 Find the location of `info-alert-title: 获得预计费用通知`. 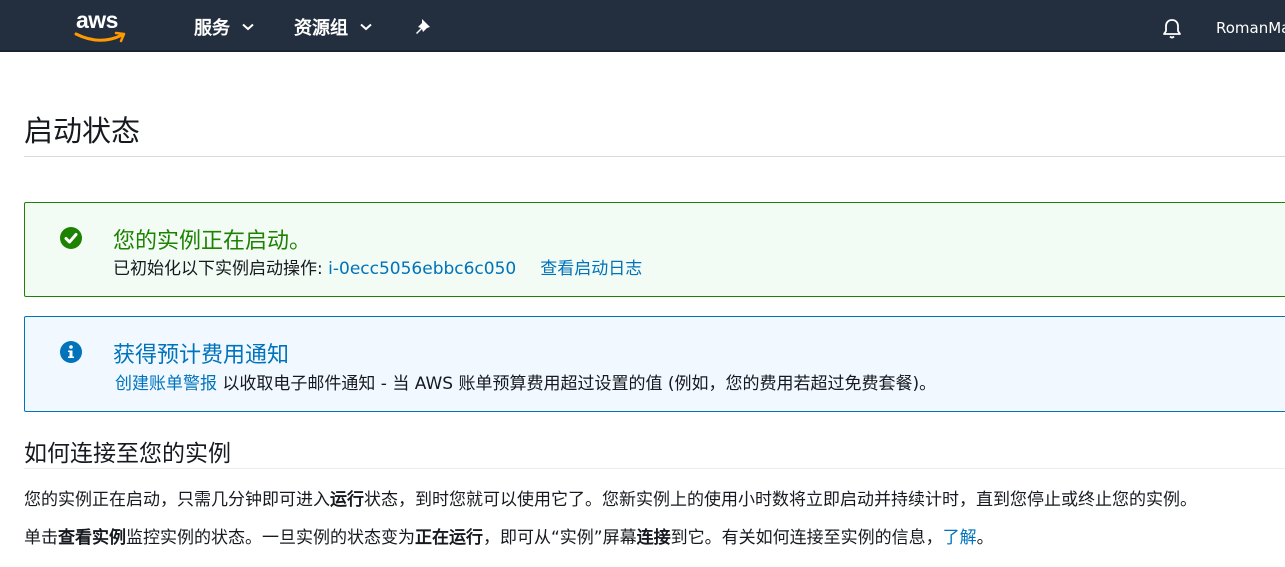

info-alert-title: 获得预计费用通知 is located at coordinates (201, 355).